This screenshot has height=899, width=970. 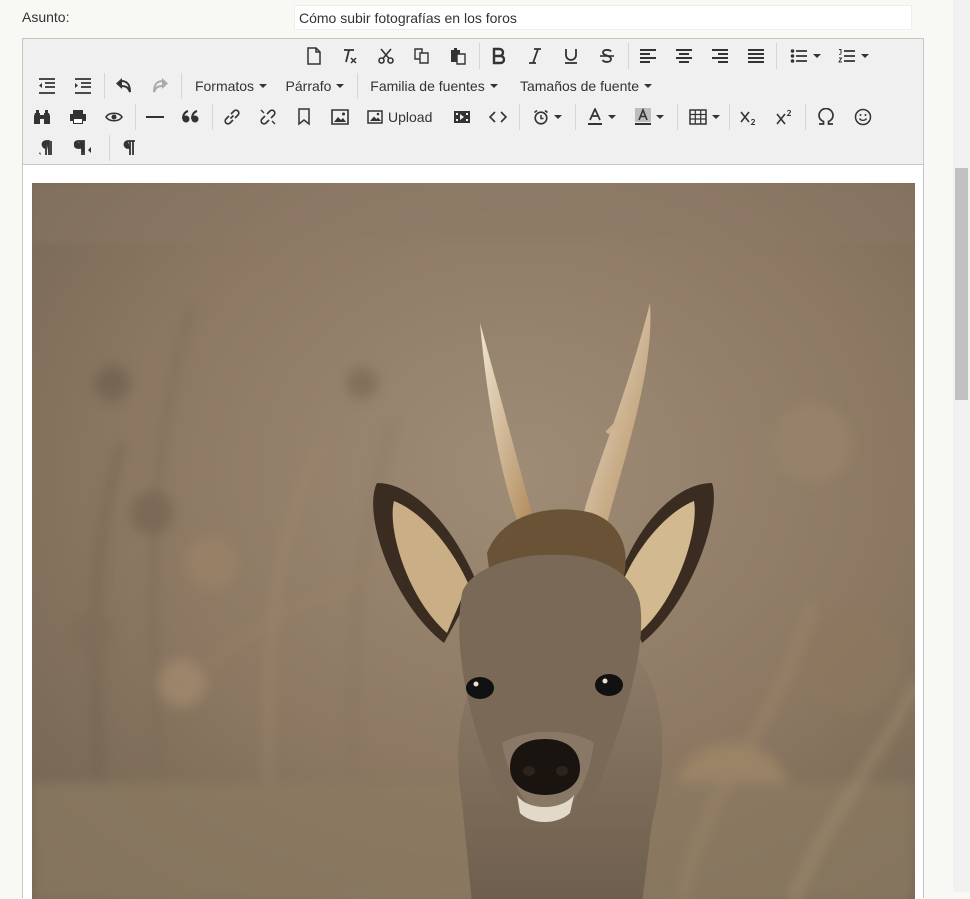 I want to click on align-right-button, so click(x=720, y=56).